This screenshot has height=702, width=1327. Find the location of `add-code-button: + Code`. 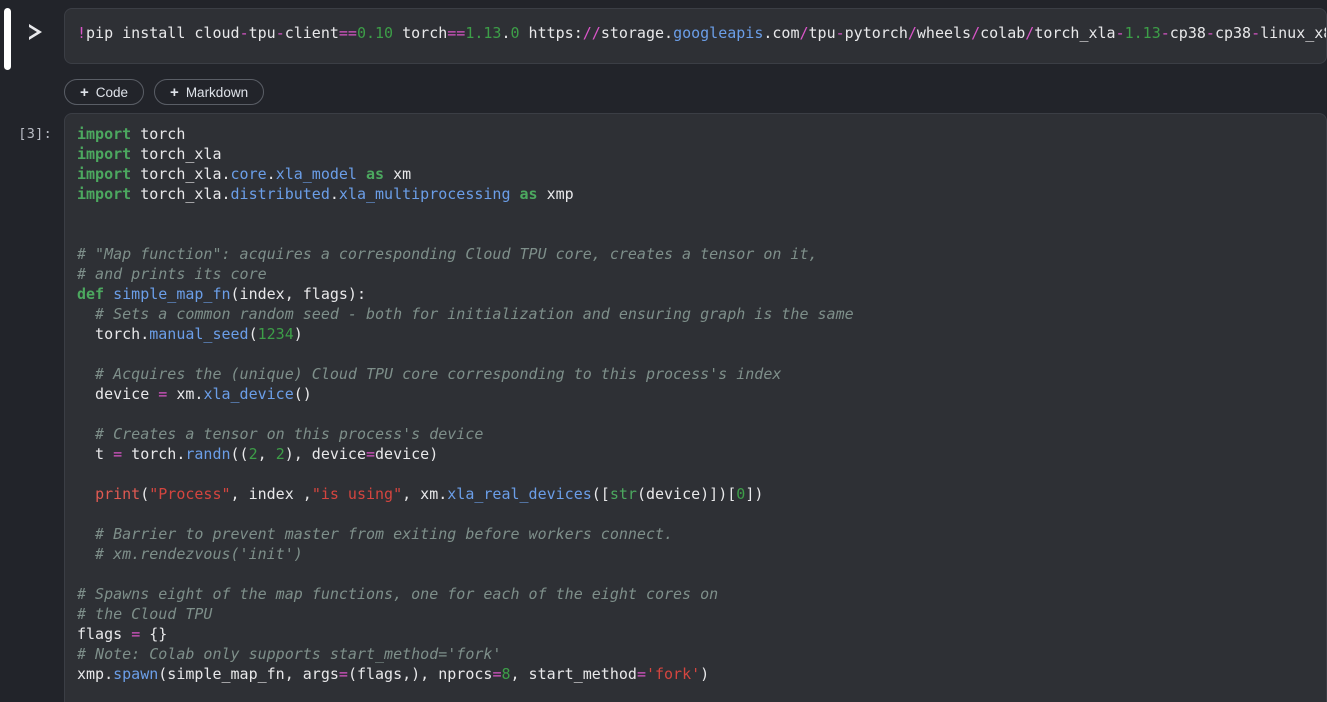

add-code-button: + Code is located at coordinates (104, 92).